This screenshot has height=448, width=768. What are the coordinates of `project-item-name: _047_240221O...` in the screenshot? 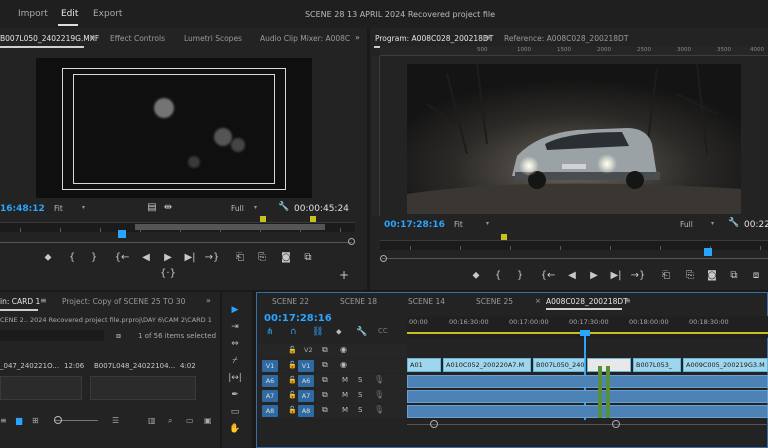 It's located at (29, 366).